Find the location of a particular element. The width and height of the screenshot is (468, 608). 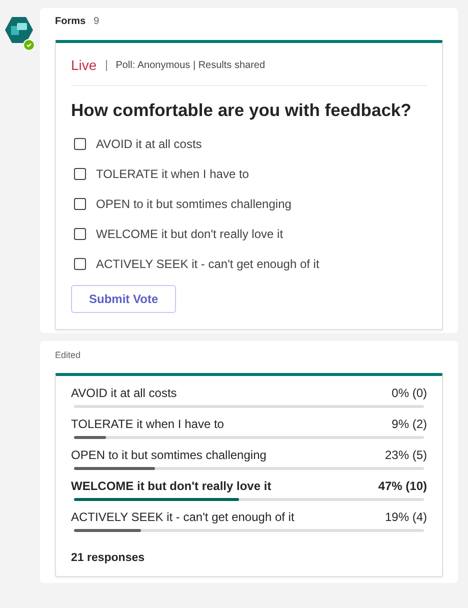

forms-app-icon is located at coordinates (19, 30).